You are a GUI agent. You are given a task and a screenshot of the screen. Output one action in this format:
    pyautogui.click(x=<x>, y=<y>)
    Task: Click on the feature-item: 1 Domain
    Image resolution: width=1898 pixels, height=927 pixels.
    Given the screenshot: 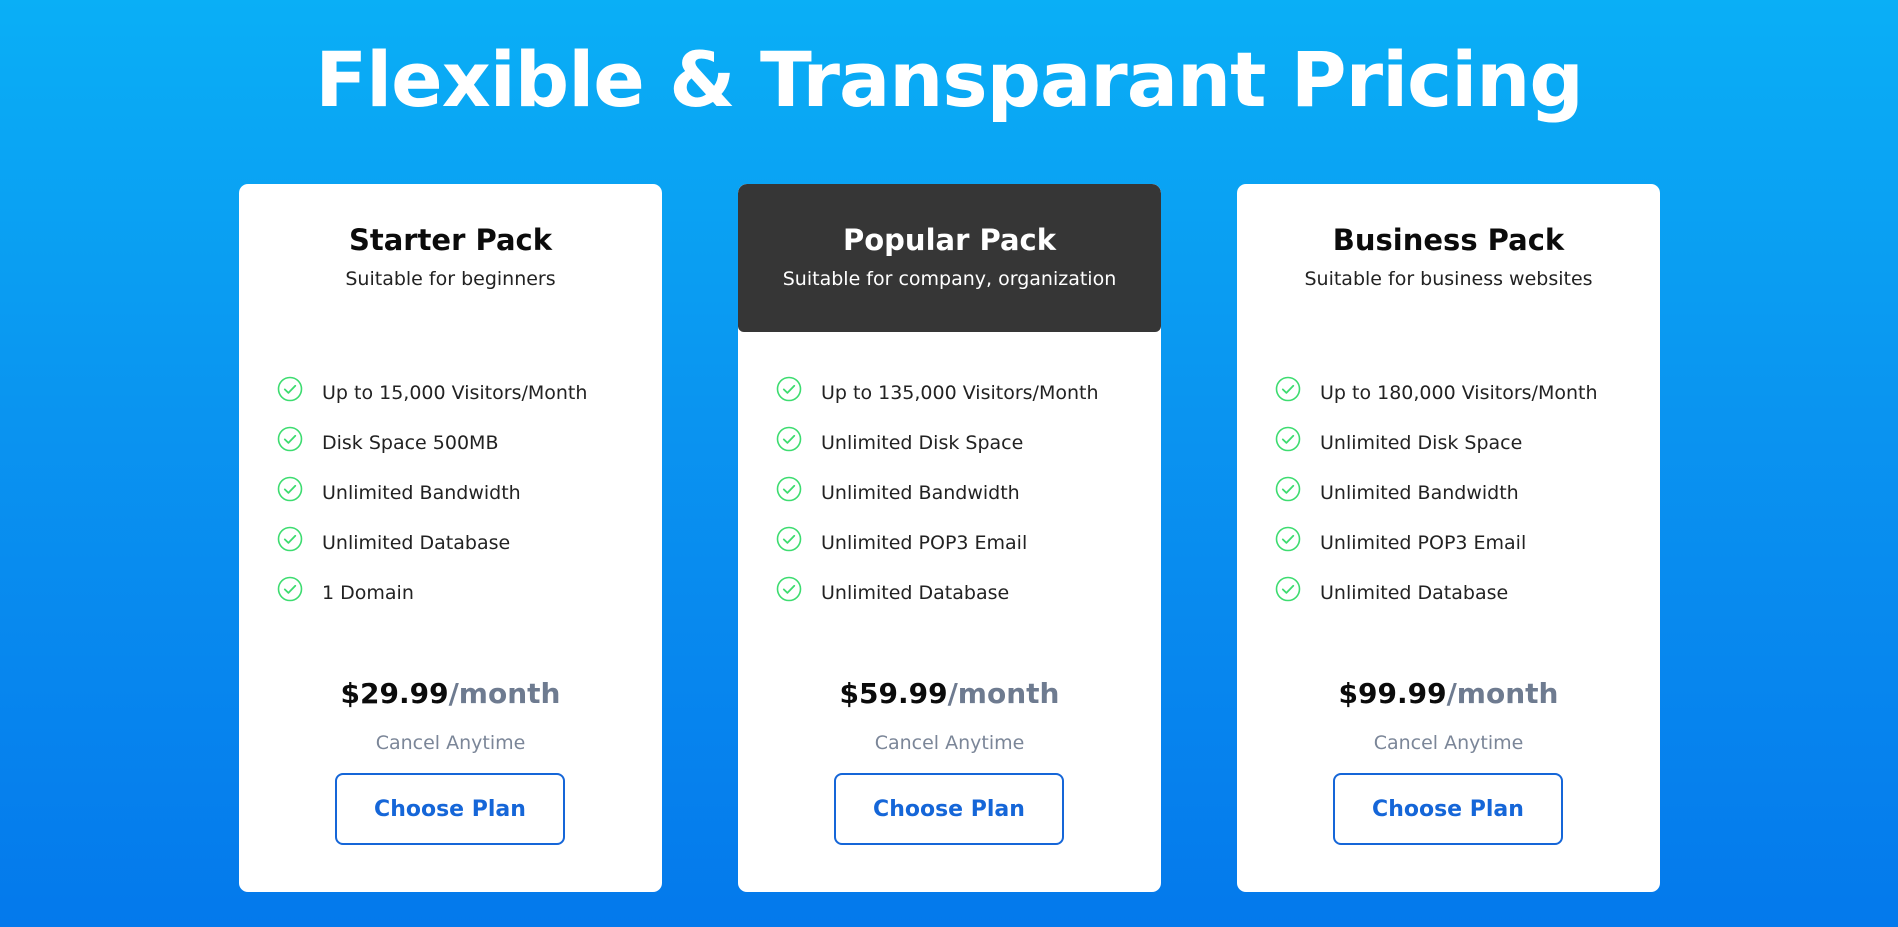 What is the action you would take?
    pyautogui.click(x=432, y=593)
    